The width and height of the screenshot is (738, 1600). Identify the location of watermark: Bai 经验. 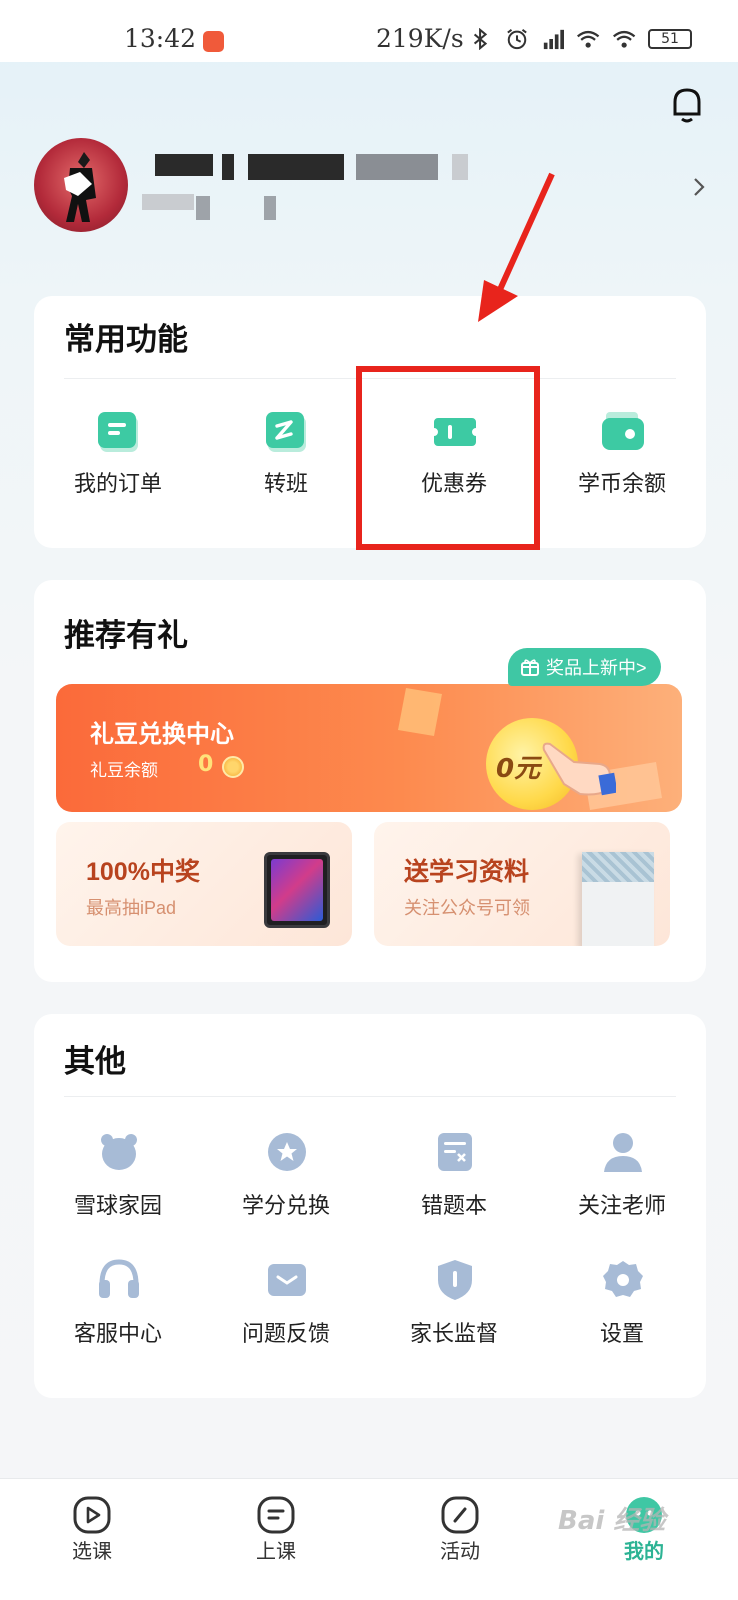
(612, 1521).